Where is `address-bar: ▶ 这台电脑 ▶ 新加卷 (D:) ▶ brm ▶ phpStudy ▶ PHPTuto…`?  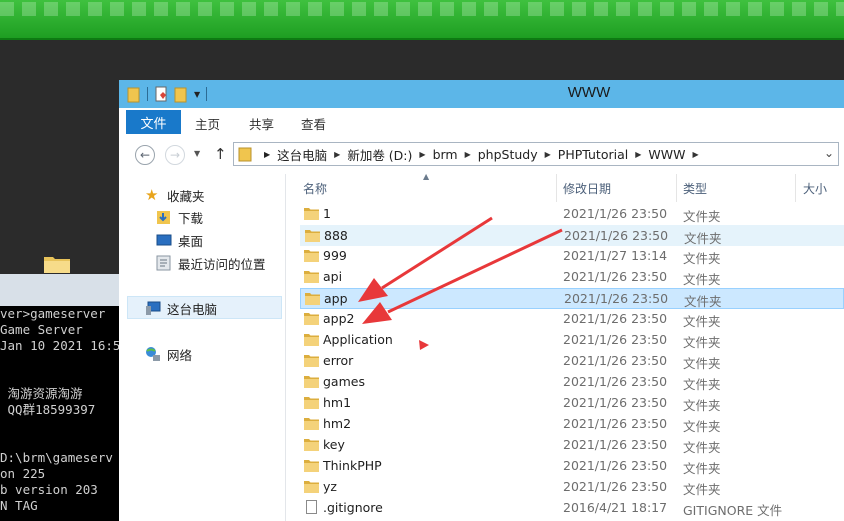 address-bar: ▶ 这台电脑 ▶ 新加卷 (D:) ▶ brm ▶ phpStudy ▶ PHPTuto… is located at coordinates (536, 154).